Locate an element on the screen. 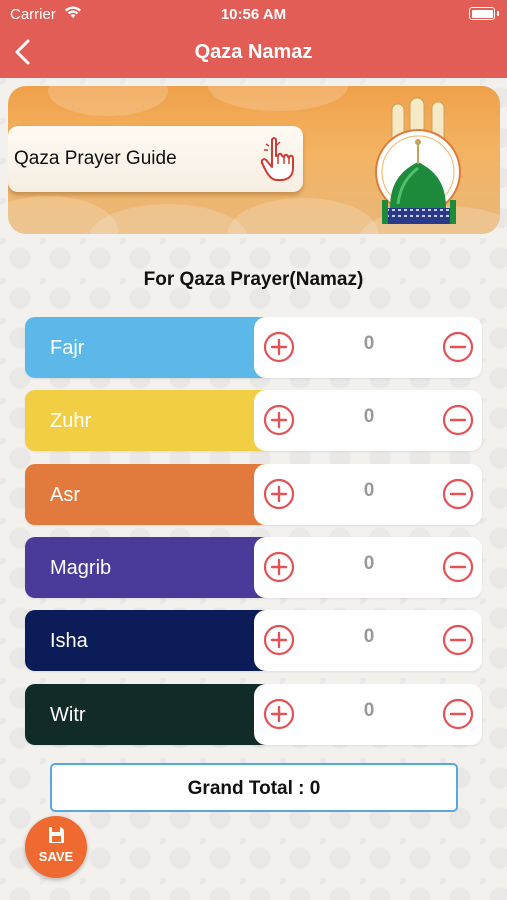 Image resolution: width=507 pixels, height=900 pixels. grand-total-label: Grand Total : 0 is located at coordinates (254, 788).